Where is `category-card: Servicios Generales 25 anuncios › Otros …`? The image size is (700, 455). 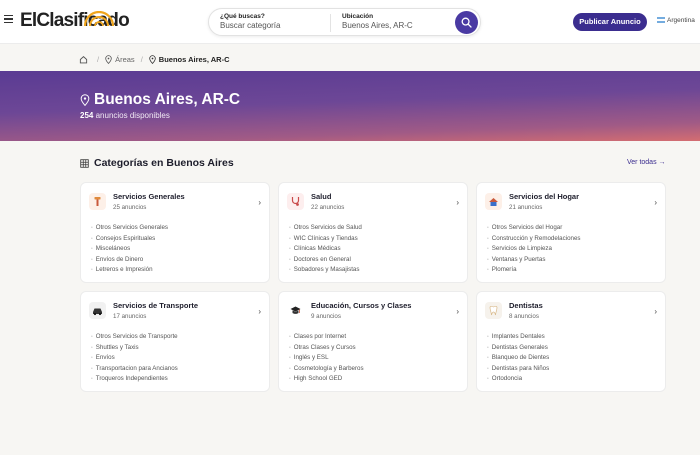 category-card: Servicios Generales 25 anuncios › Otros … is located at coordinates (175, 232).